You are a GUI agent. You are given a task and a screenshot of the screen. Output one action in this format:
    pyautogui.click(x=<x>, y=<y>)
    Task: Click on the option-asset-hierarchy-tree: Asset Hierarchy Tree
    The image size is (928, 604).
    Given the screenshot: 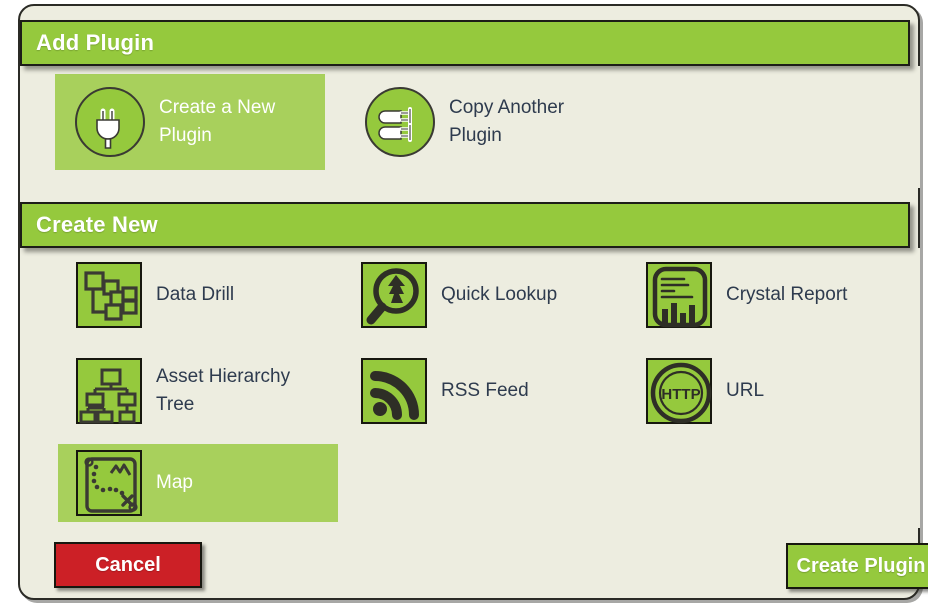 What is the action you would take?
    pyautogui.click(x=198, y=391)
    